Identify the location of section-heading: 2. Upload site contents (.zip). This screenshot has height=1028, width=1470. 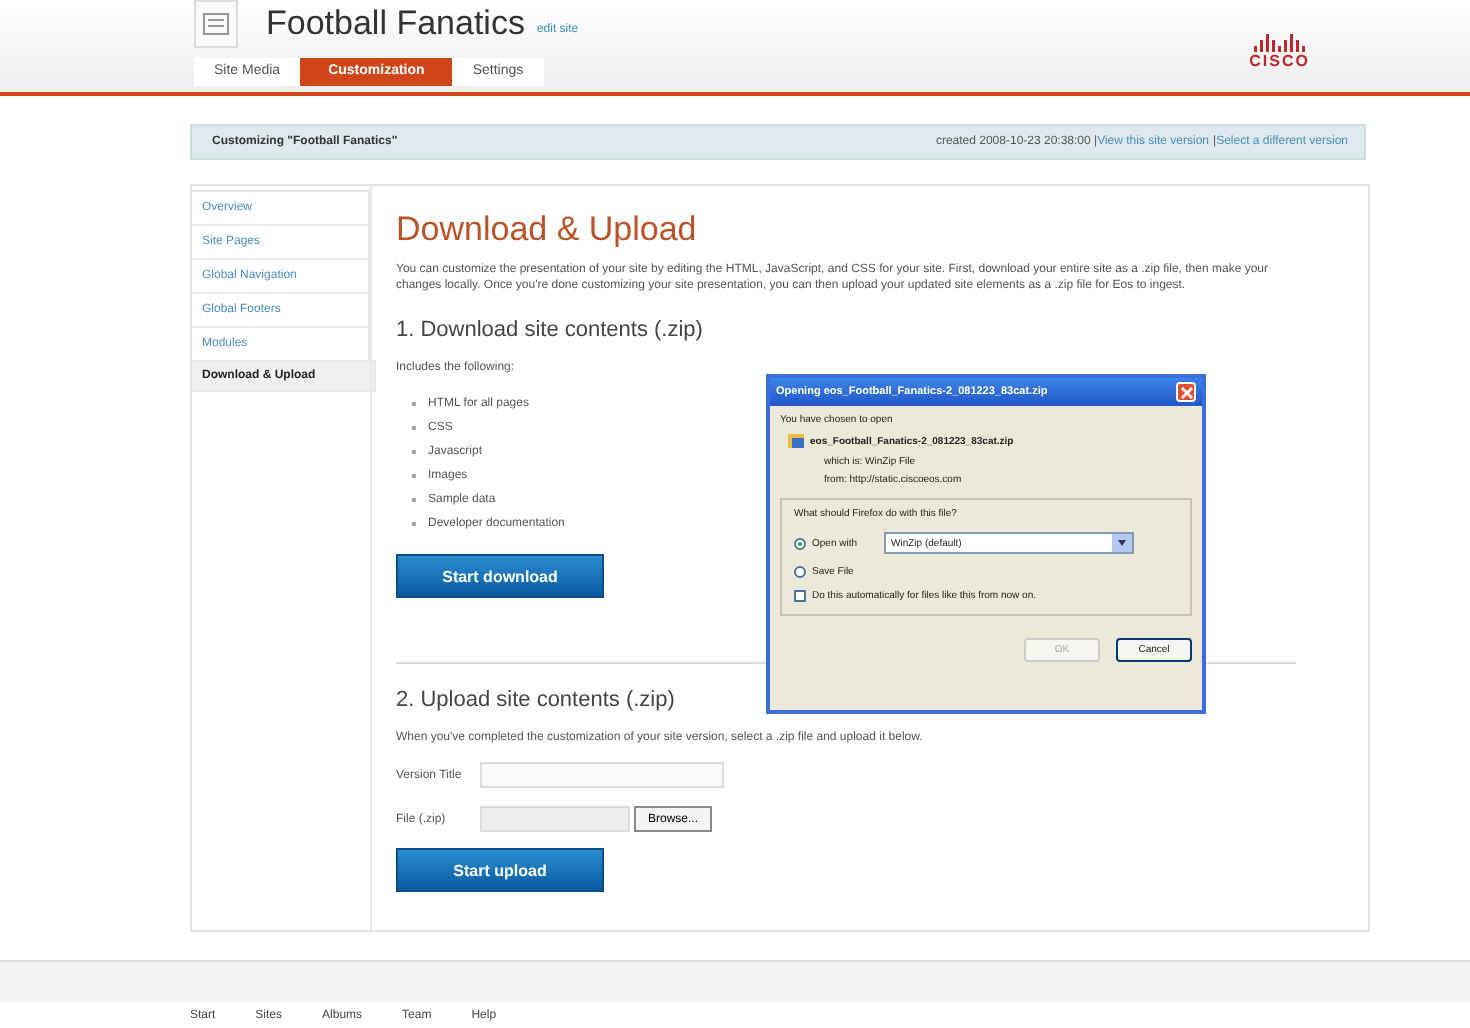
(535, 700).